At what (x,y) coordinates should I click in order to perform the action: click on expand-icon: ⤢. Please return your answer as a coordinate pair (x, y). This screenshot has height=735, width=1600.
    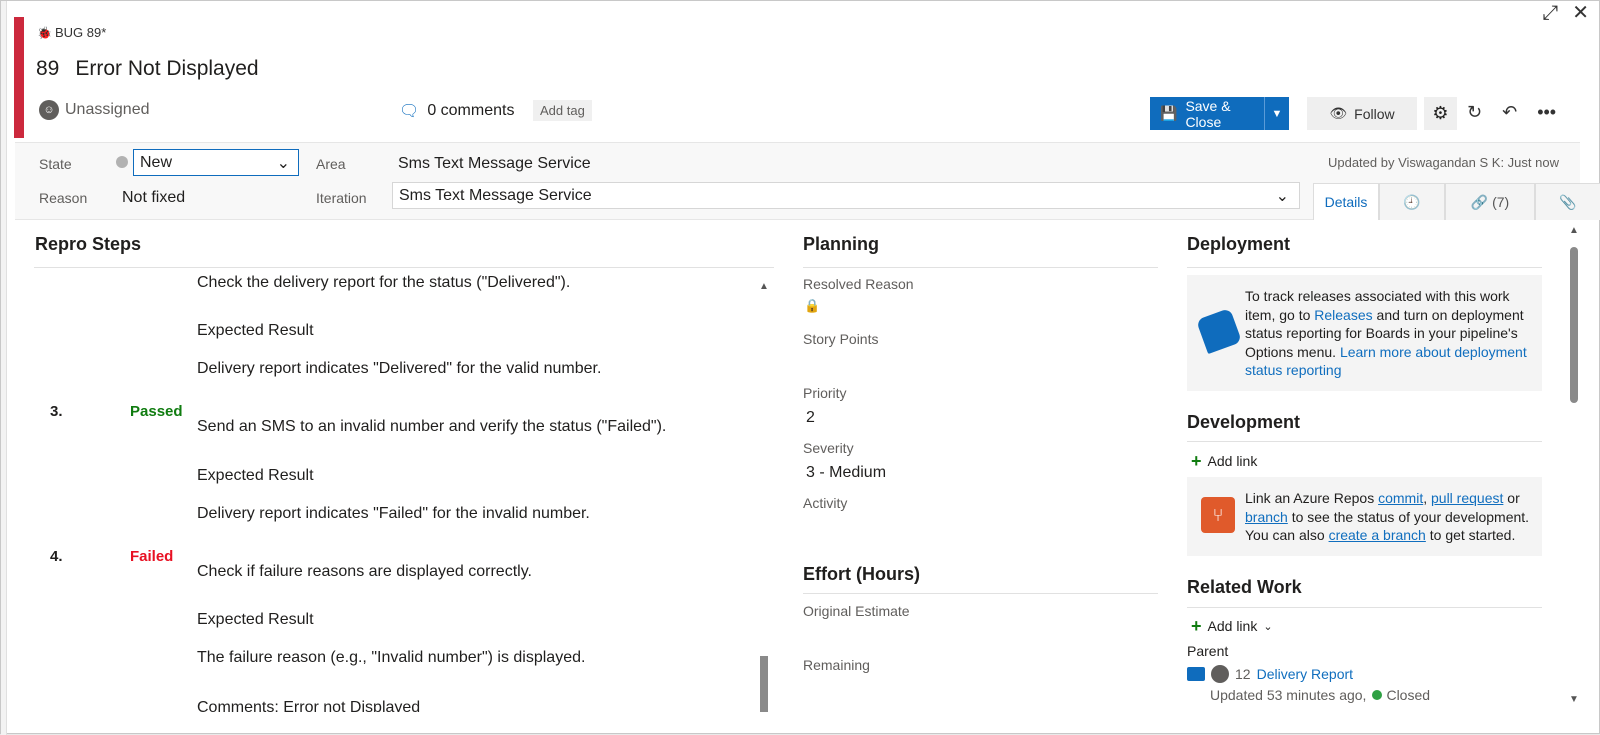
    Looking at the image, I should click on (1550, 13).